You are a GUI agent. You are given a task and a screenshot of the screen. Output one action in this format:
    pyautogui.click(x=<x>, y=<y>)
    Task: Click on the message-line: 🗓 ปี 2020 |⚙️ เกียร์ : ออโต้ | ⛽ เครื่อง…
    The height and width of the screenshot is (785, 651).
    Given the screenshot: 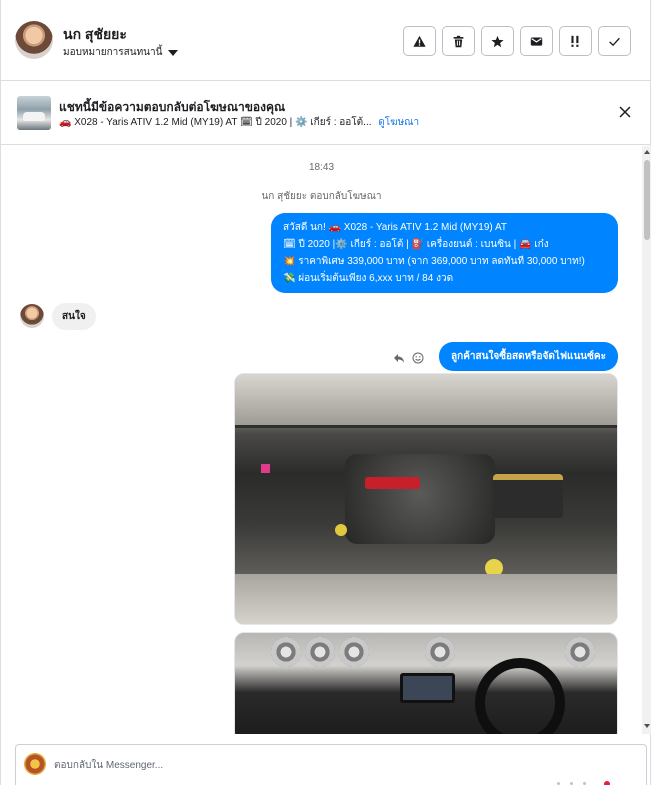 What is the action you would take?
    pyautogui.click(x=416, y=244)
    